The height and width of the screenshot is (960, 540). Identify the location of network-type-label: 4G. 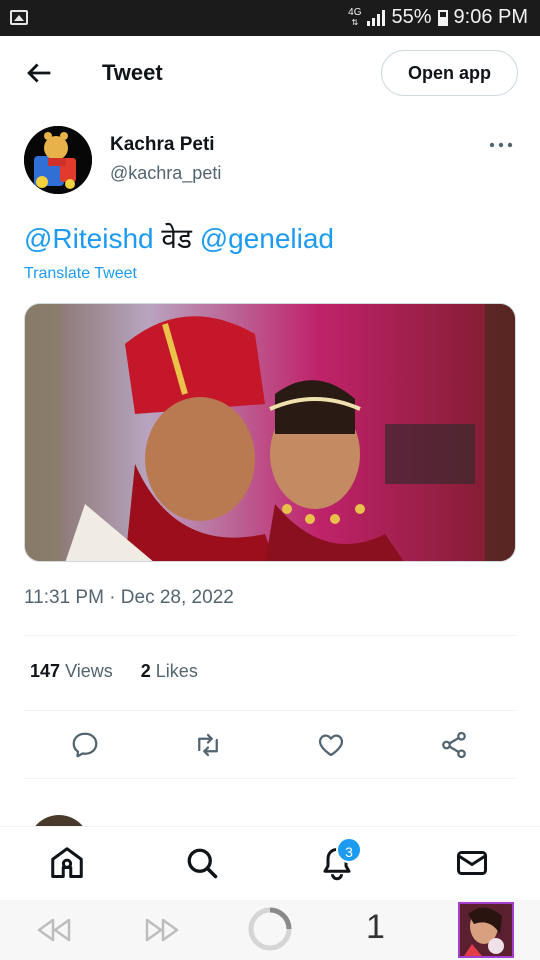
(355, 12).